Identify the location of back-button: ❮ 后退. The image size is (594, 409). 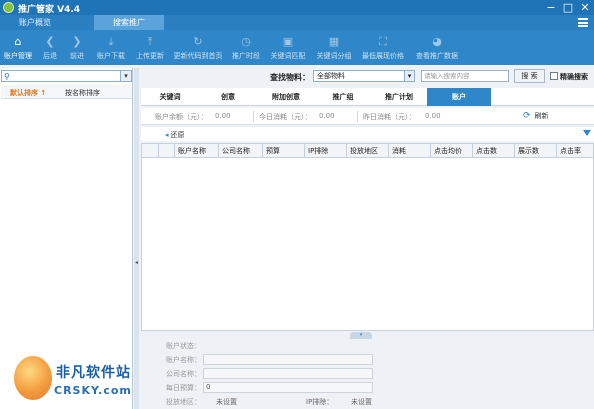
(50, 47).